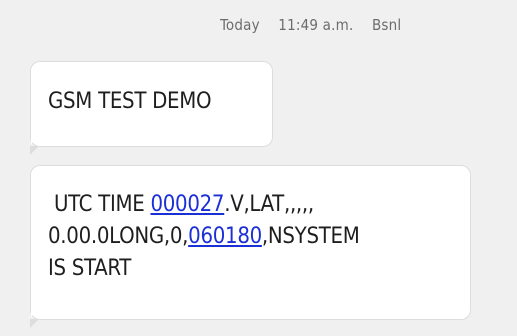  What do you see at coordinates (225, 236) in the screenshot?
I see `phone-number-link-2: 060180` at bounding box center [225, 236].